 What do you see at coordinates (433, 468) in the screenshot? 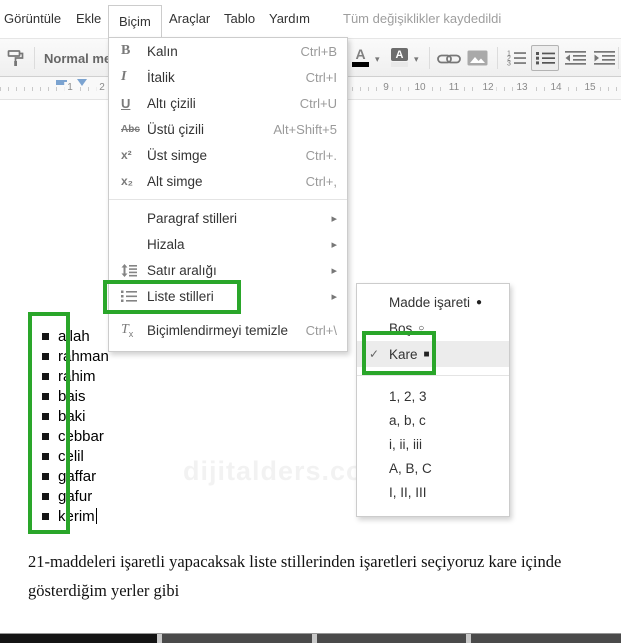
I see `submenu-item-a-b-c: A, B, C` at bounding box center [433, 468].